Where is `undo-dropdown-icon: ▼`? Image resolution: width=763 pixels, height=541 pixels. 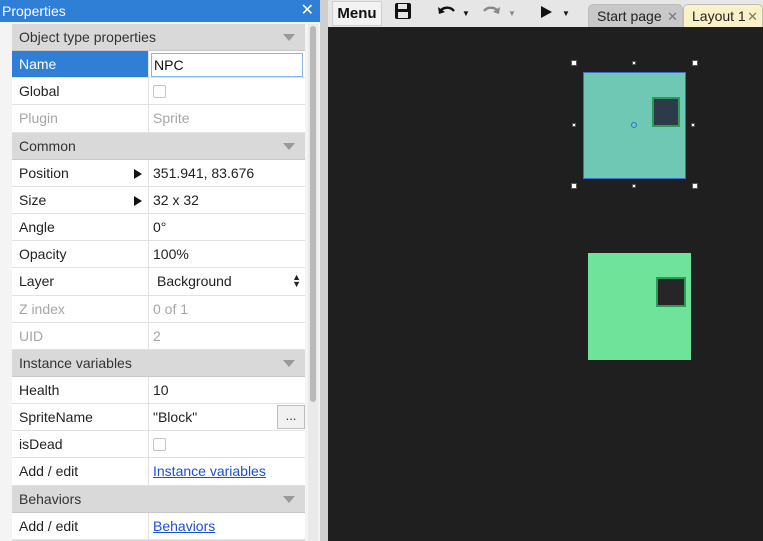
undo-dropdown-icon: ▼ is located at coordinates (466, 13).